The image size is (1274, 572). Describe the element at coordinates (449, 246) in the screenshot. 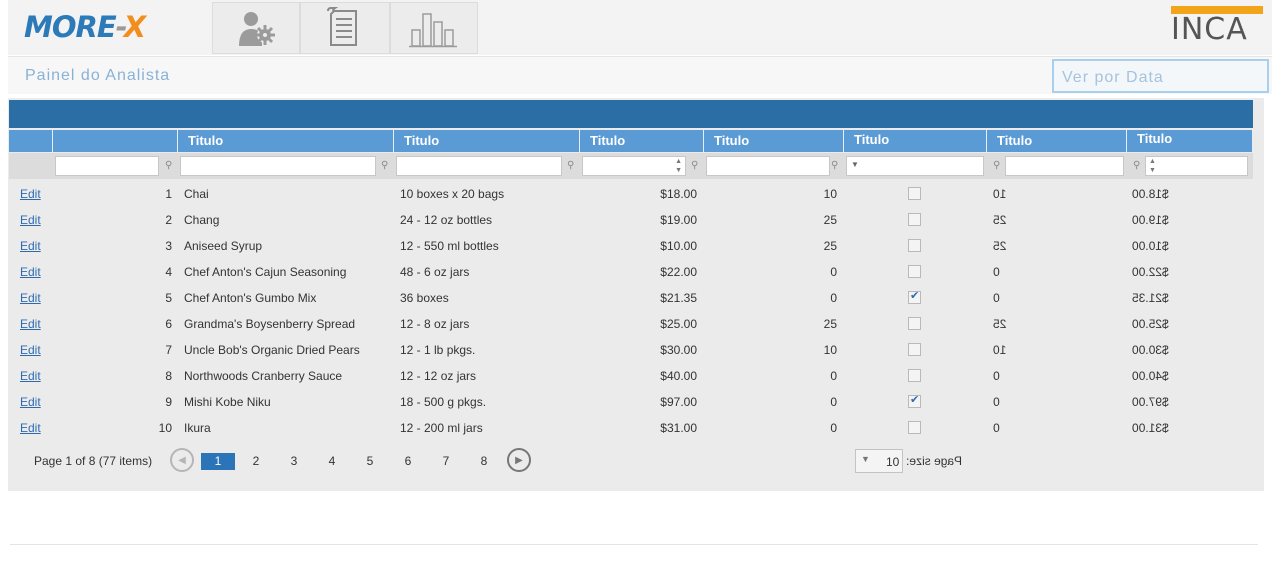

I see `cell-quantity: 12 - 550 ml bottles` at that location.